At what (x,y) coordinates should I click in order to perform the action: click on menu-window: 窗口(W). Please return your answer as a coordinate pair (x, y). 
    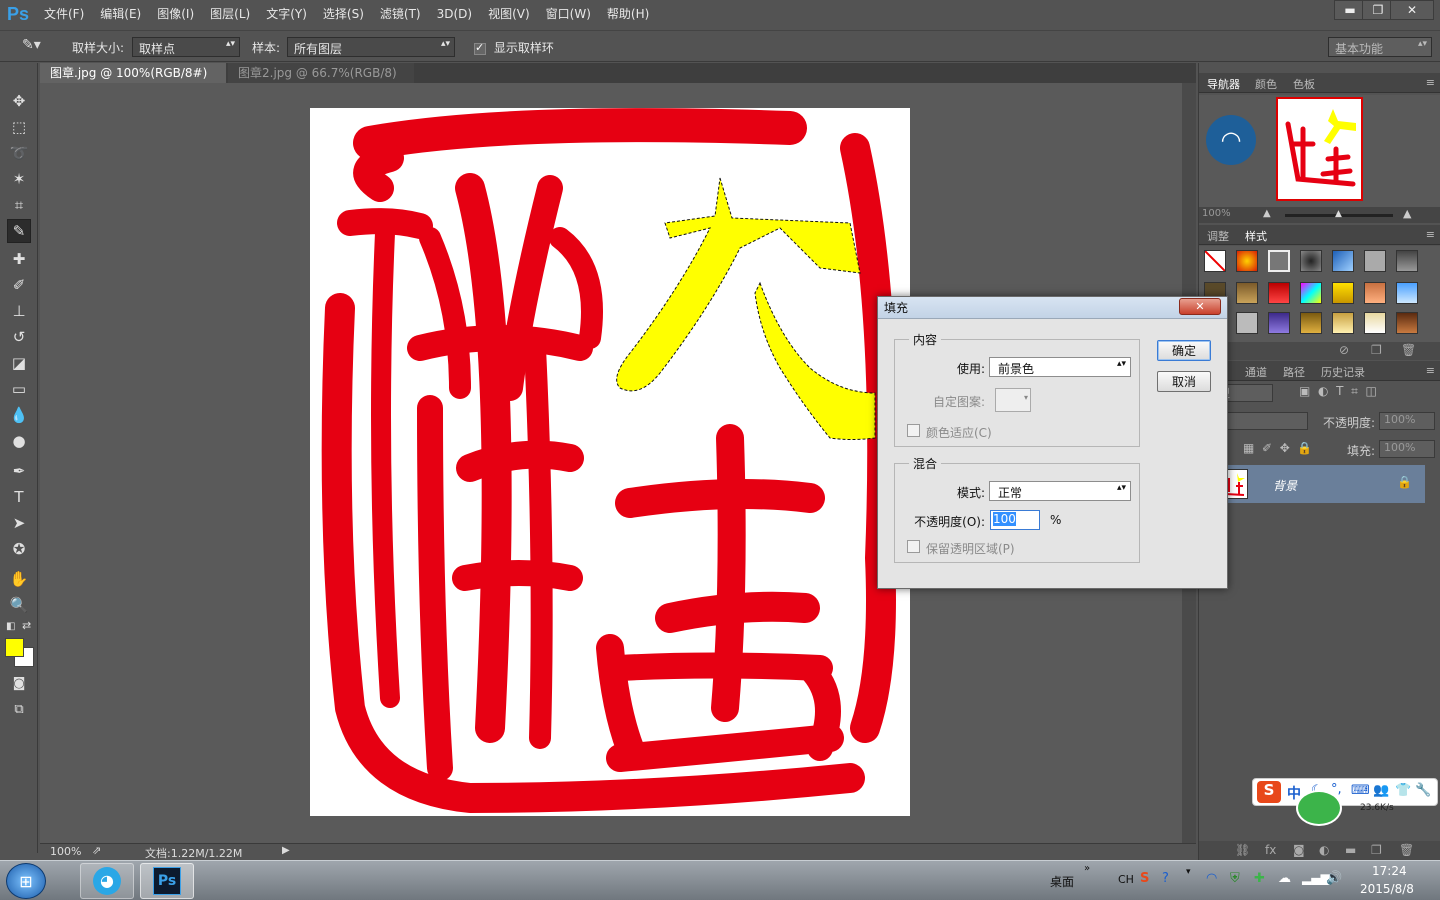
    Looking at the image, I should click on (568, 14).